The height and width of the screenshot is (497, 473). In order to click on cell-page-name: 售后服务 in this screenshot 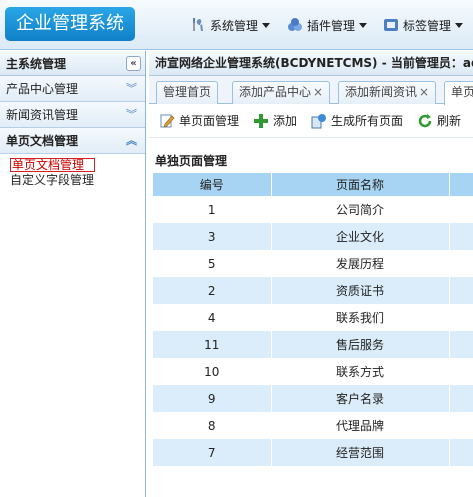, I will do `click(360, 344)`.